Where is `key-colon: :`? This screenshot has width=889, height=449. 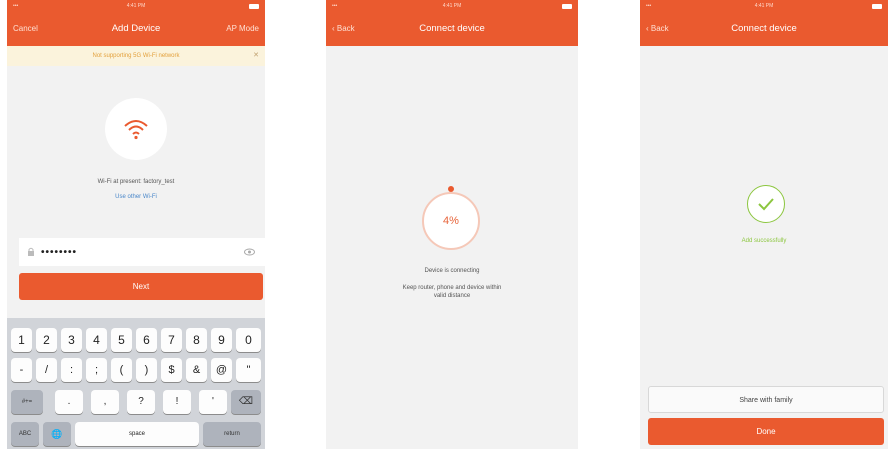
key-colon: : is located at coordinates (71, 370).